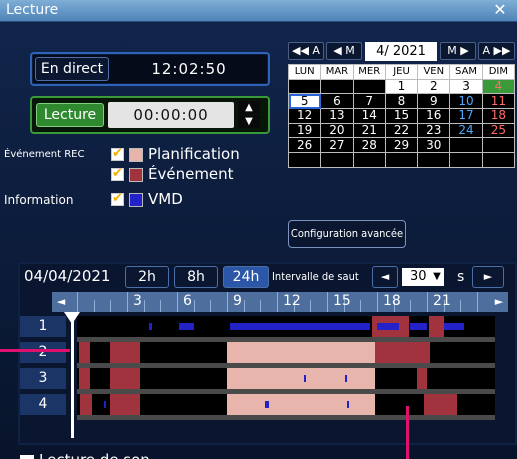  What do you see at coordinates (194, 154) in the screenshot?
I see `schedule-label: Planification` at bounding box center [194, 154].